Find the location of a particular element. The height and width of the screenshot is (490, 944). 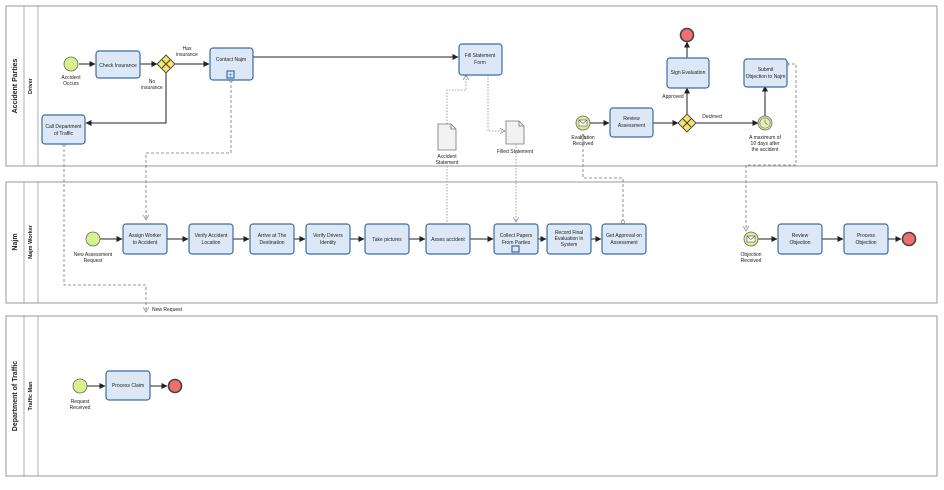

task-label-line: Assign Worker is located at coordinates (145, 236).